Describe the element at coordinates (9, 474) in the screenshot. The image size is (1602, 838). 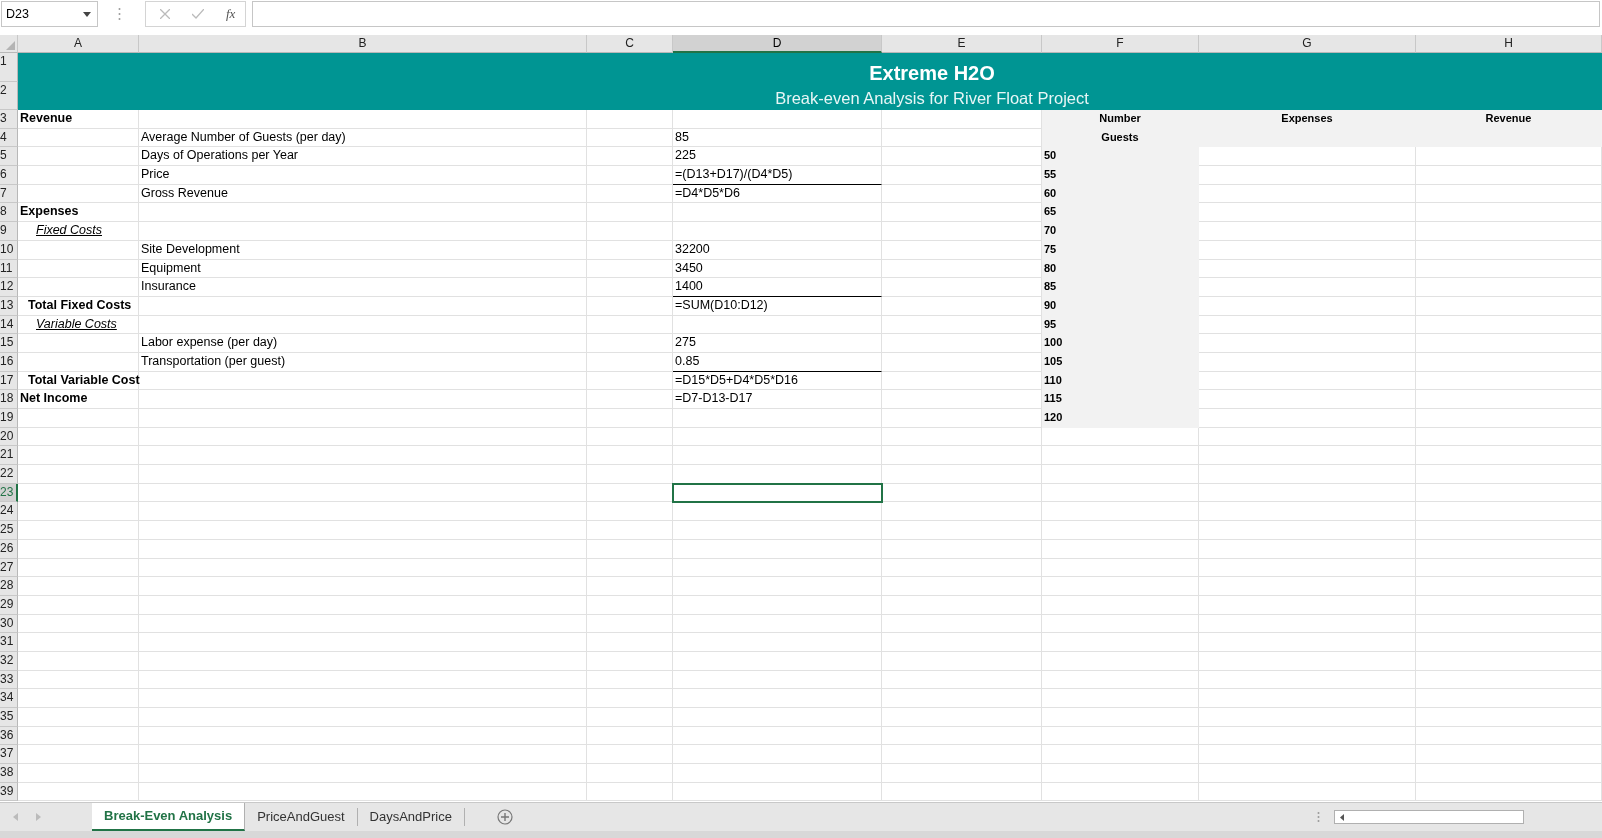
I see `row-header: 22` at that location.